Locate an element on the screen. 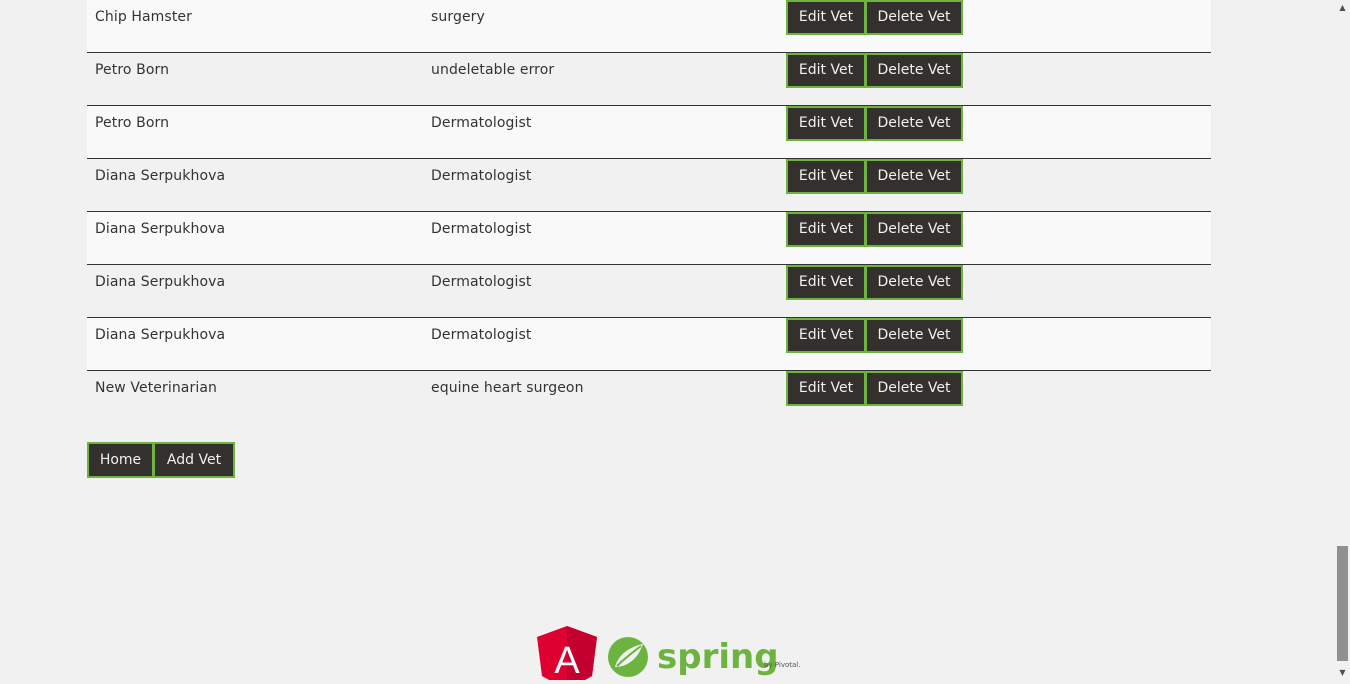 This screenshot has height=684, width=1350. table-row: Chip Hamster surgery Edit Vet Delete Vet is located at coordinates (649, 26).